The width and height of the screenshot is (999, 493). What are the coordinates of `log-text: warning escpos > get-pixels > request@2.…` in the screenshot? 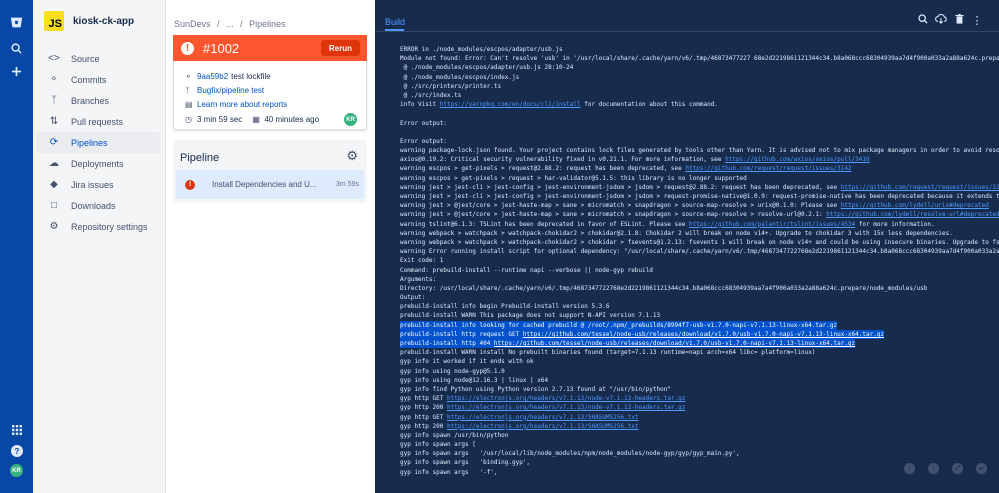 It's located at (543, 169).